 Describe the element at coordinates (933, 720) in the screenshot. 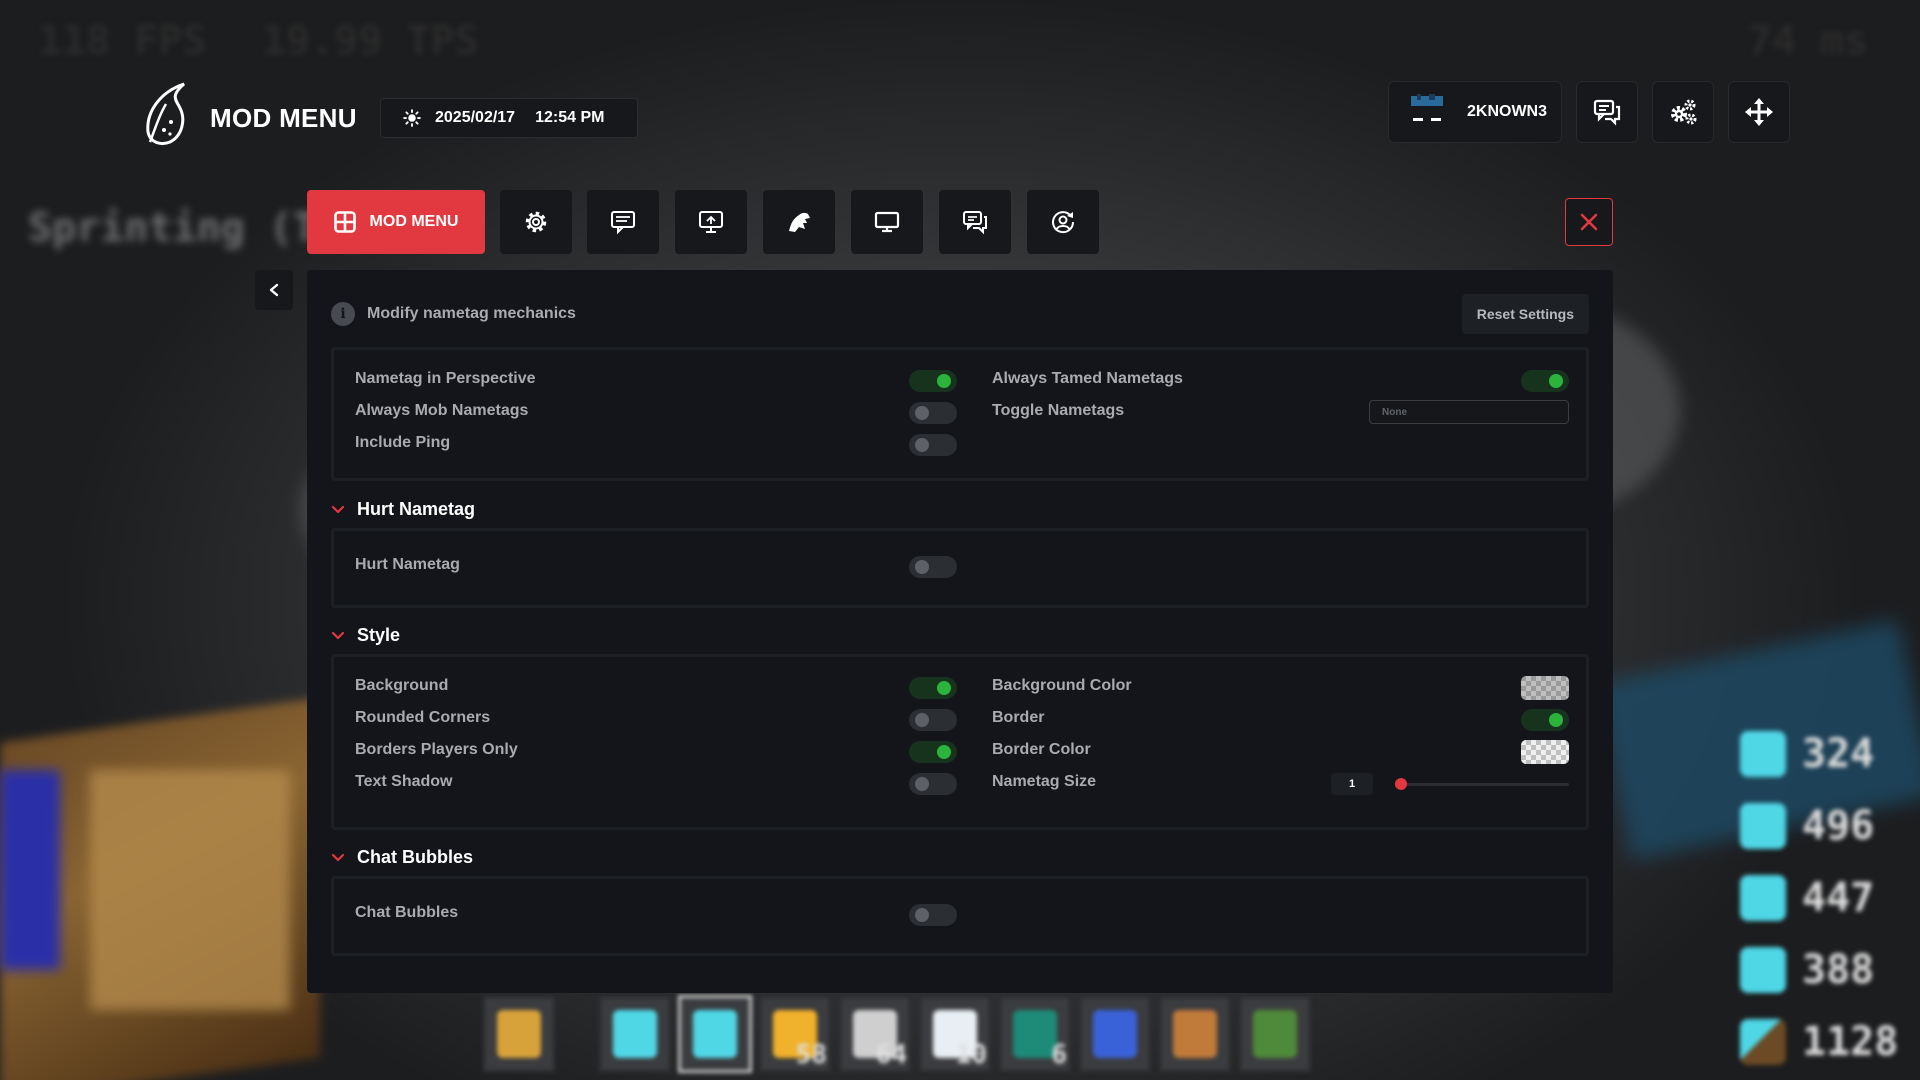

I see `rounded-corners-toggle` at that location.